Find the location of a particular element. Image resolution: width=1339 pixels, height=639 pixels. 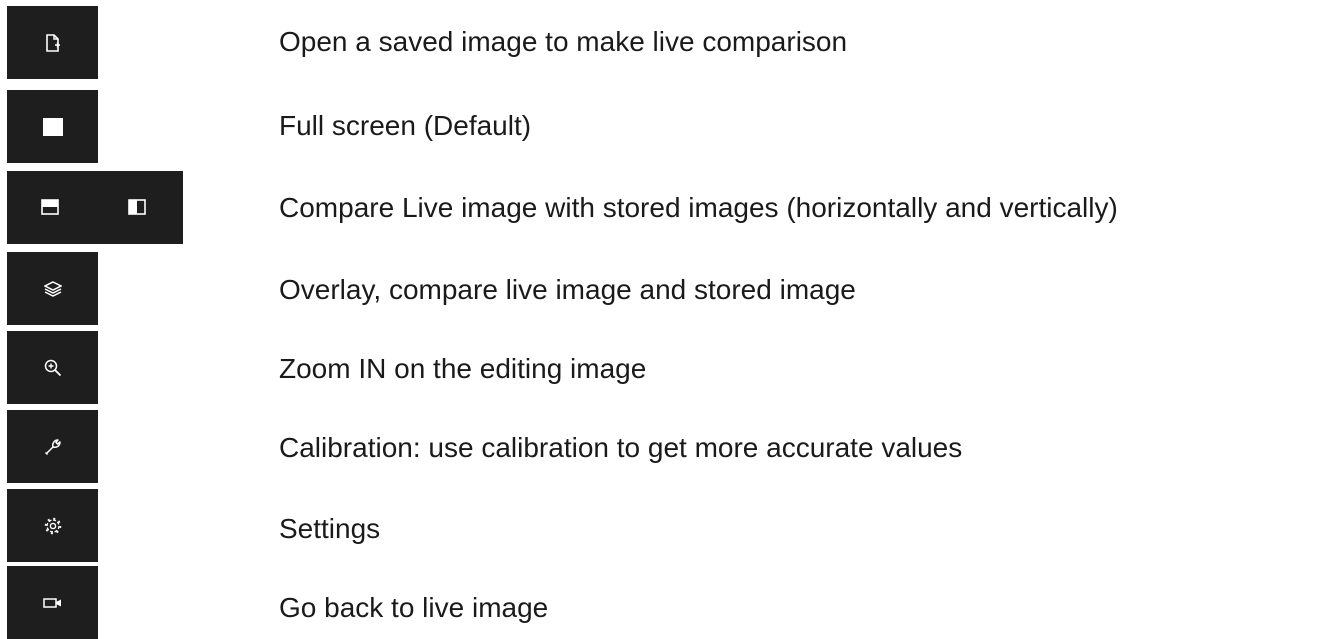

live-image-label: Go back to live image is located at coordinates (414, 607).